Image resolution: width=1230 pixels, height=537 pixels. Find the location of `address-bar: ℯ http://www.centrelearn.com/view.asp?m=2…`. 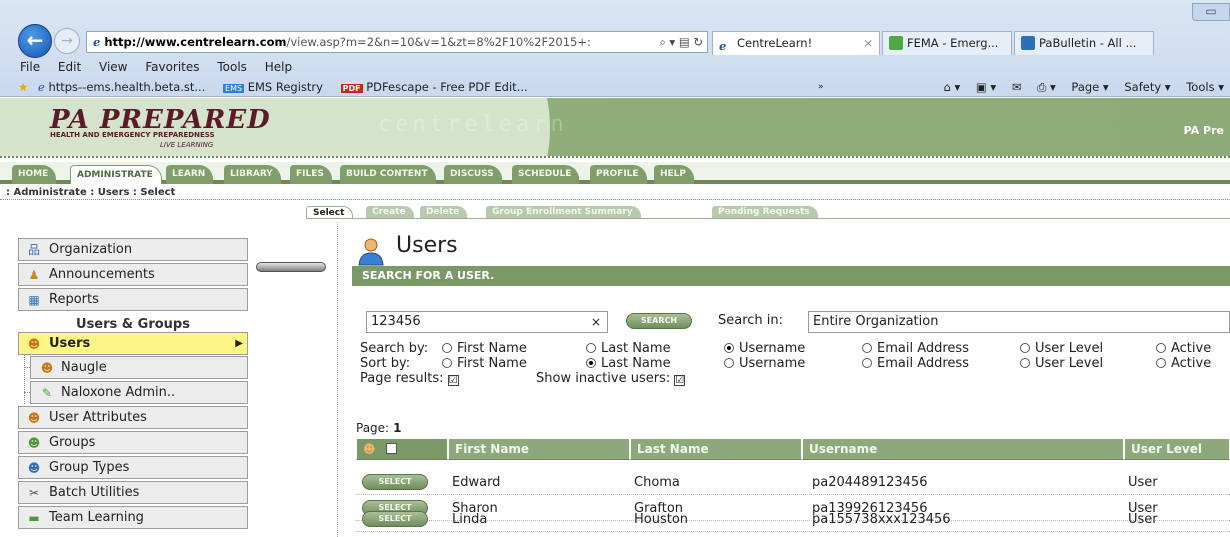

address-bar: ℯ http://www.centrelearn.com/view.asp?m=2… is located at coordinates (397, 42).